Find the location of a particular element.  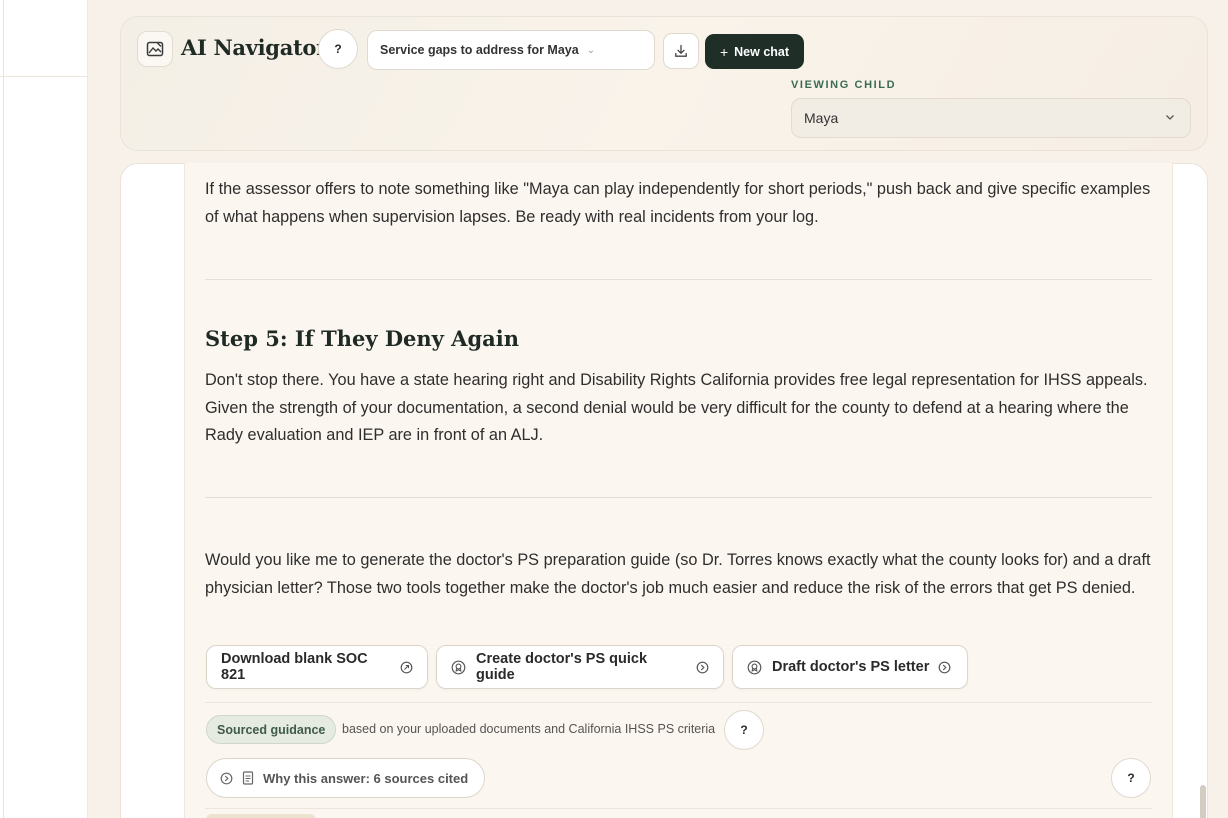

download-soc-821-button: Download blank SOC 821 is located at coordinates (317, 667).